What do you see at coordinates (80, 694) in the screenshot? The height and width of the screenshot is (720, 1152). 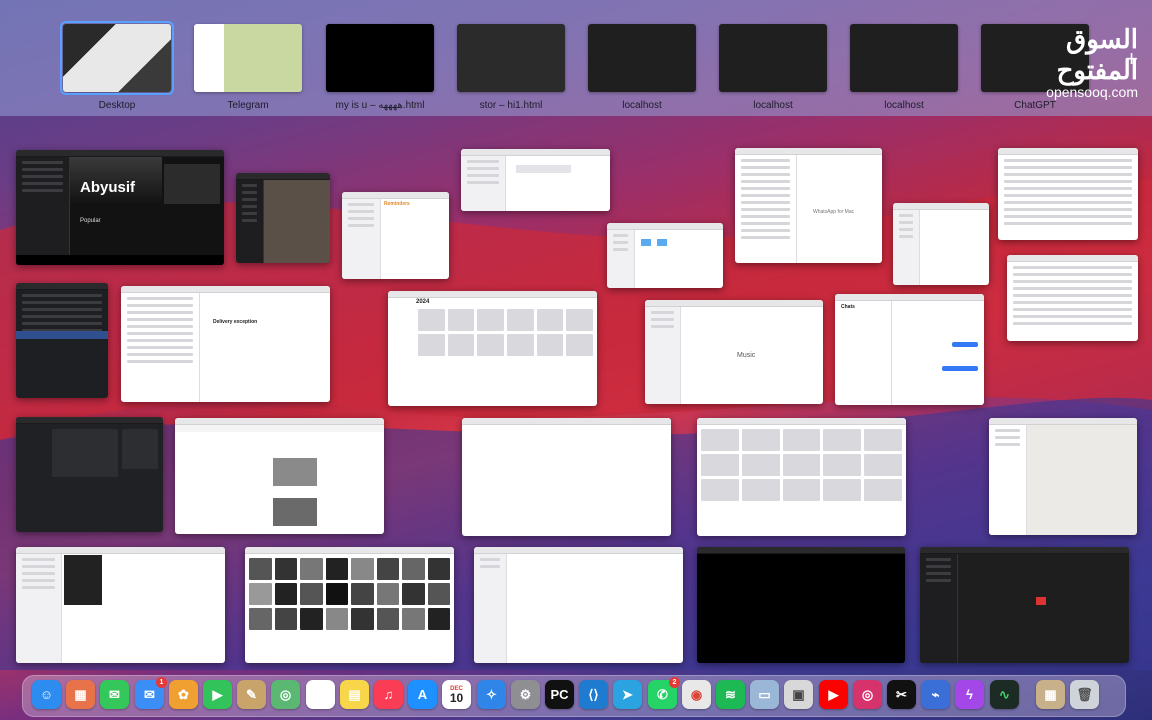 I see `launchpad-icon: ▦` at bounding box center [80, 694].